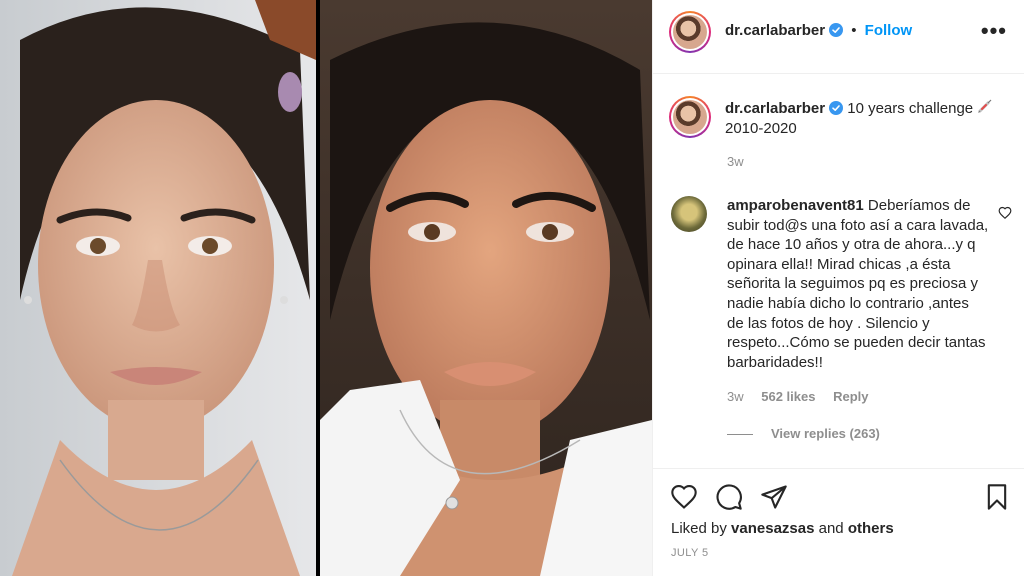 The width and height of the screenshot is (1024, 576). Describe the element at coordinates (735, 161) in the screenshot. I see `caption-timestamp: 3w` at that location.